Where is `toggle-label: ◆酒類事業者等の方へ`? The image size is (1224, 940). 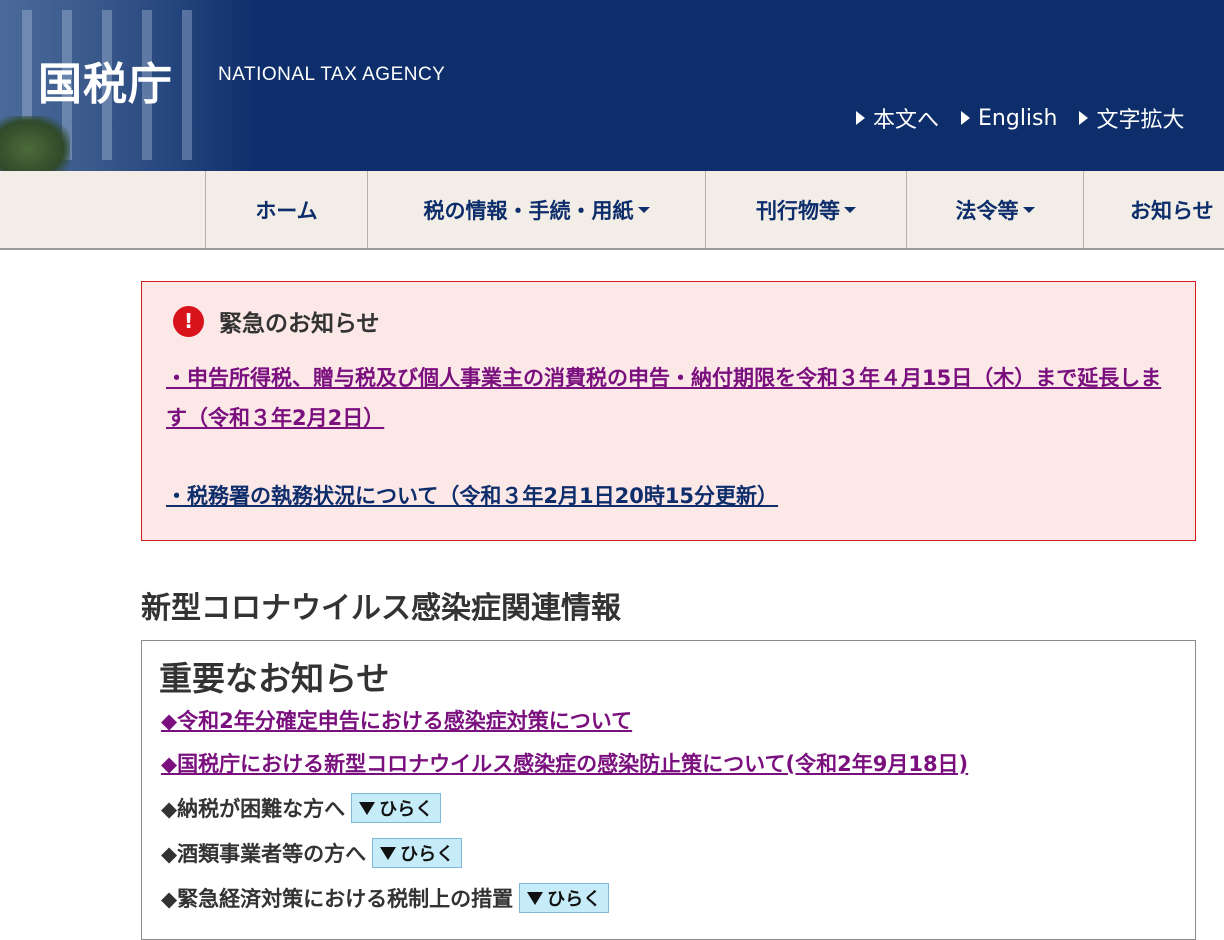 toggle-label: ◆酒類事業者等の方へ is located at coordinates (264, 854).